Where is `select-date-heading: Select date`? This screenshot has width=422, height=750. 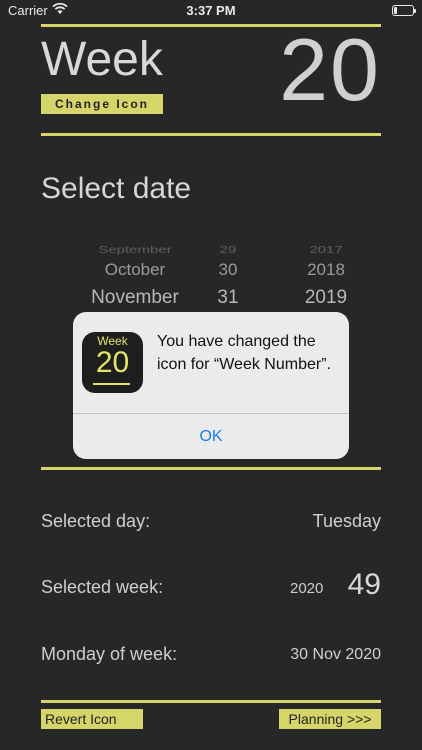
select-date-heading: Select date is located at coordinates (116, 188).